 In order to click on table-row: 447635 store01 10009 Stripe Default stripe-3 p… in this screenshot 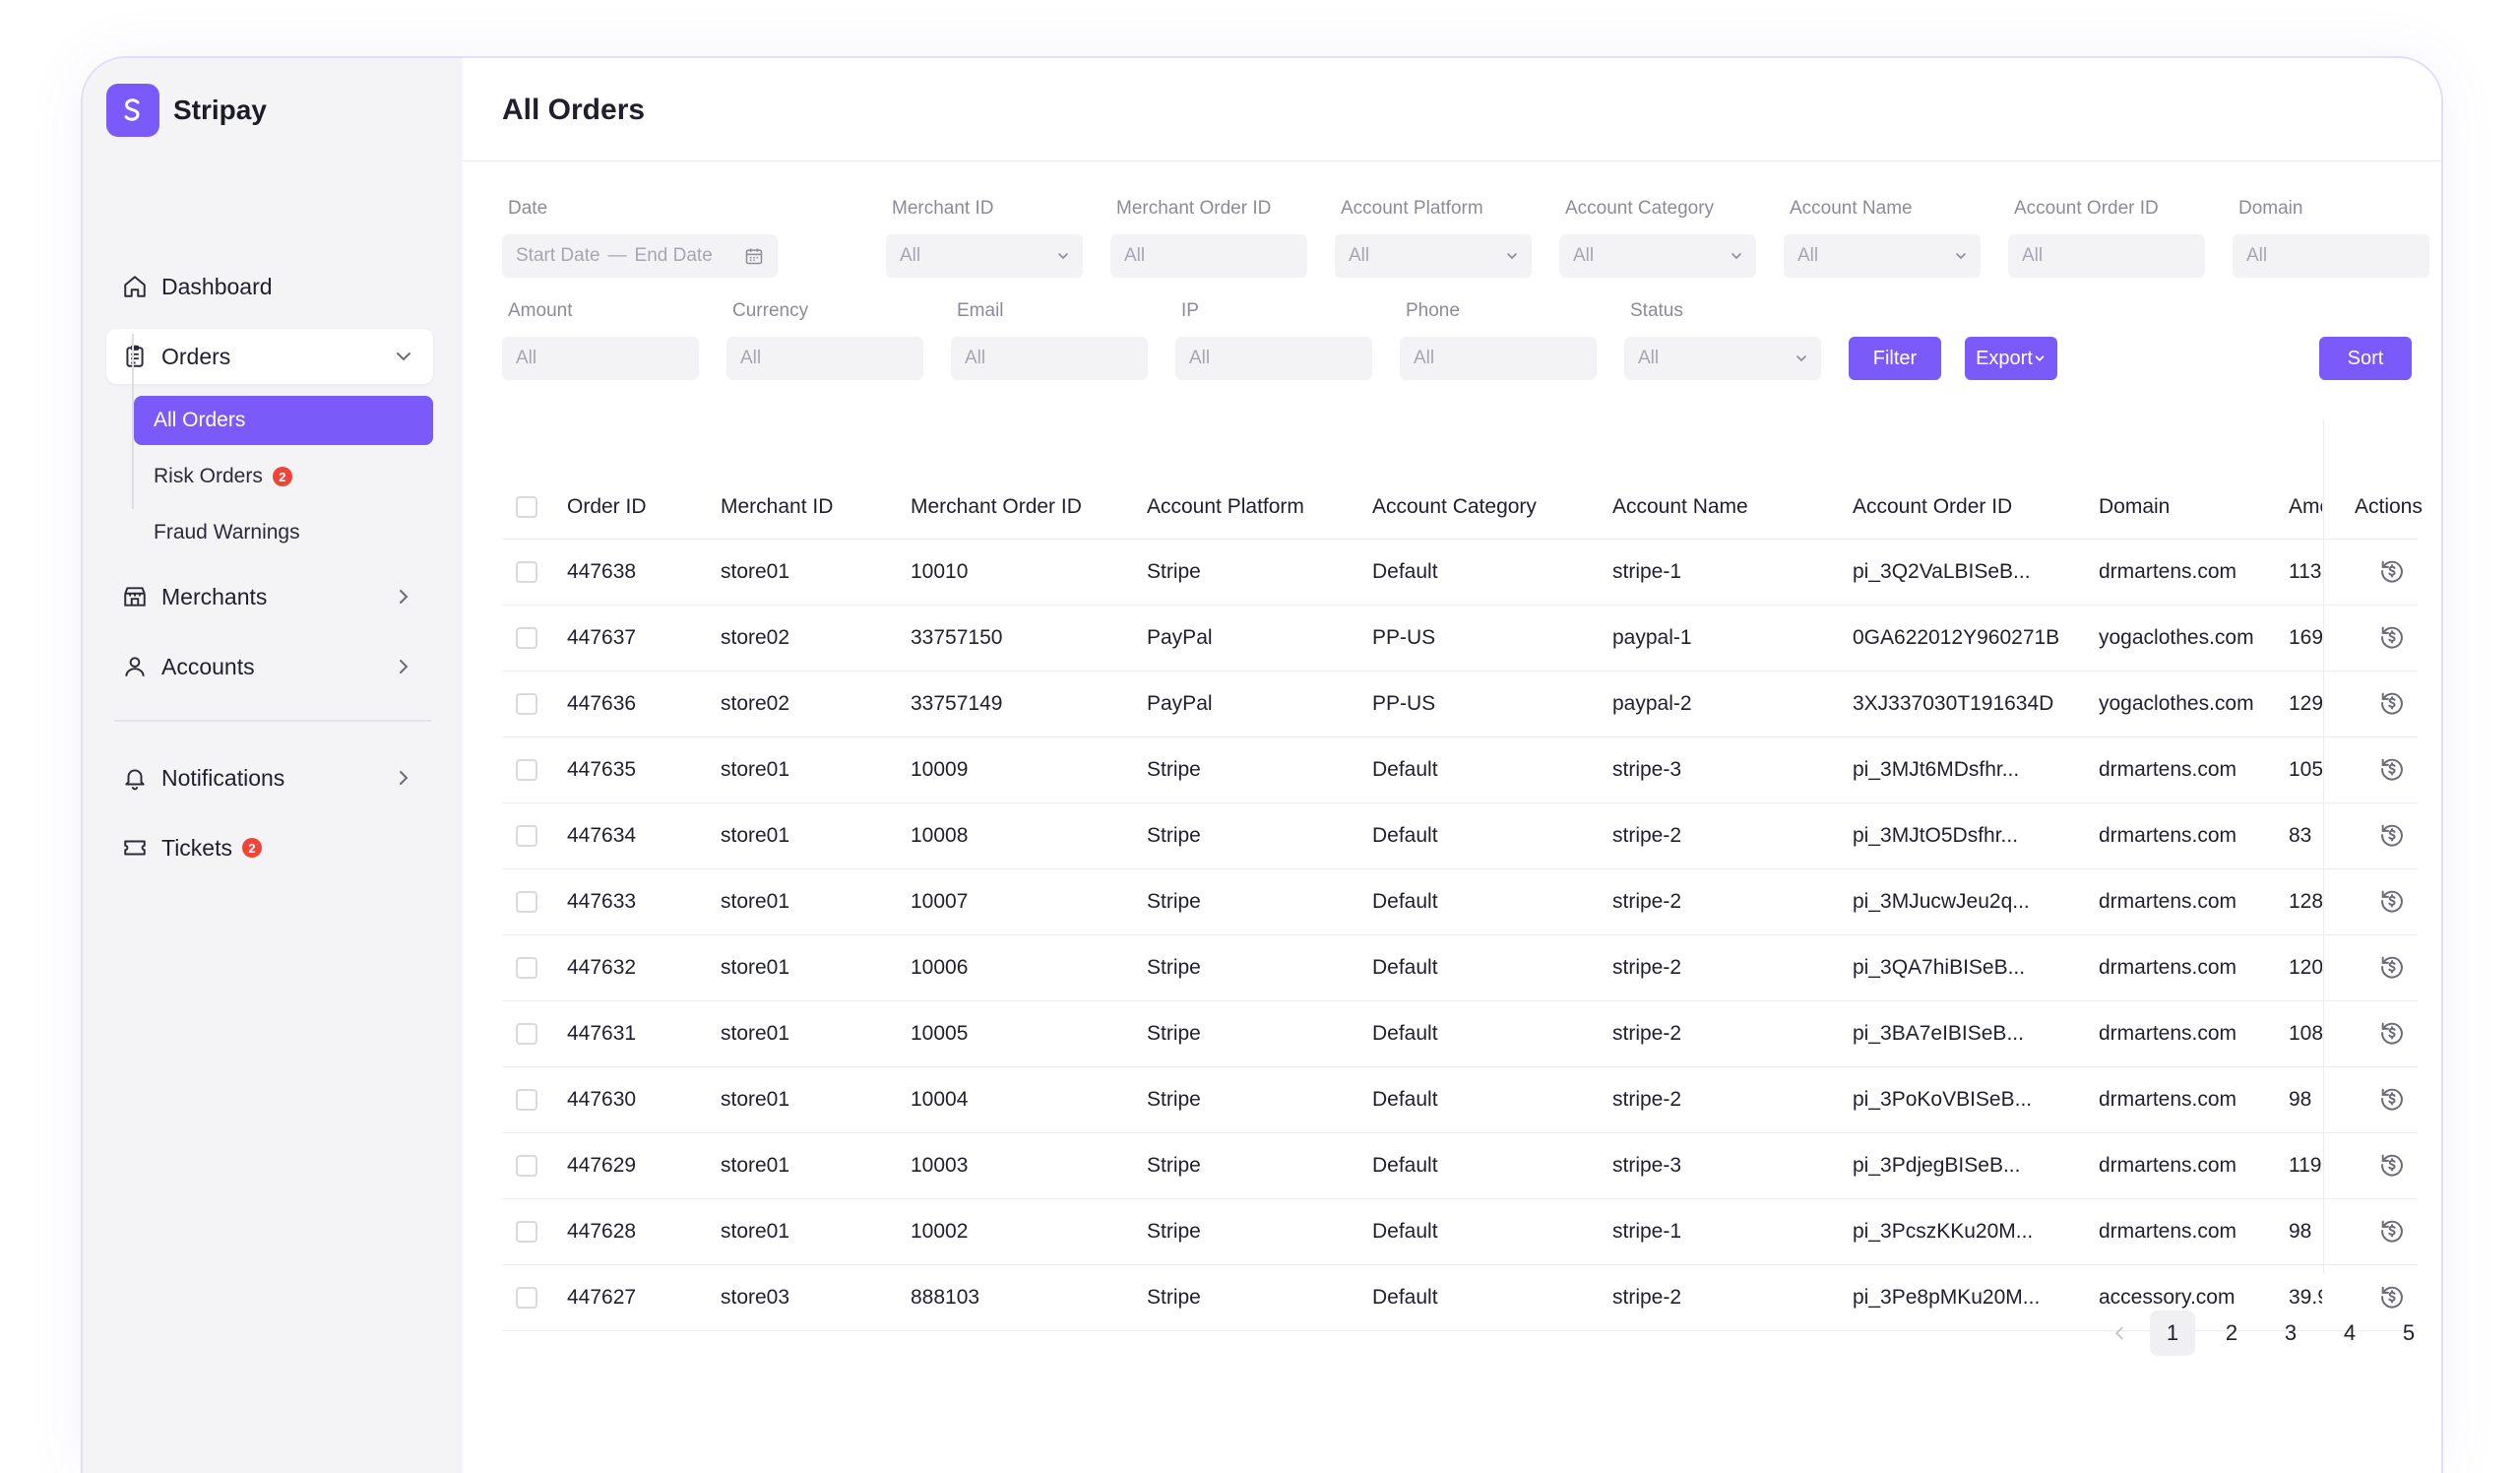, I will do `click(1460, 770)`.